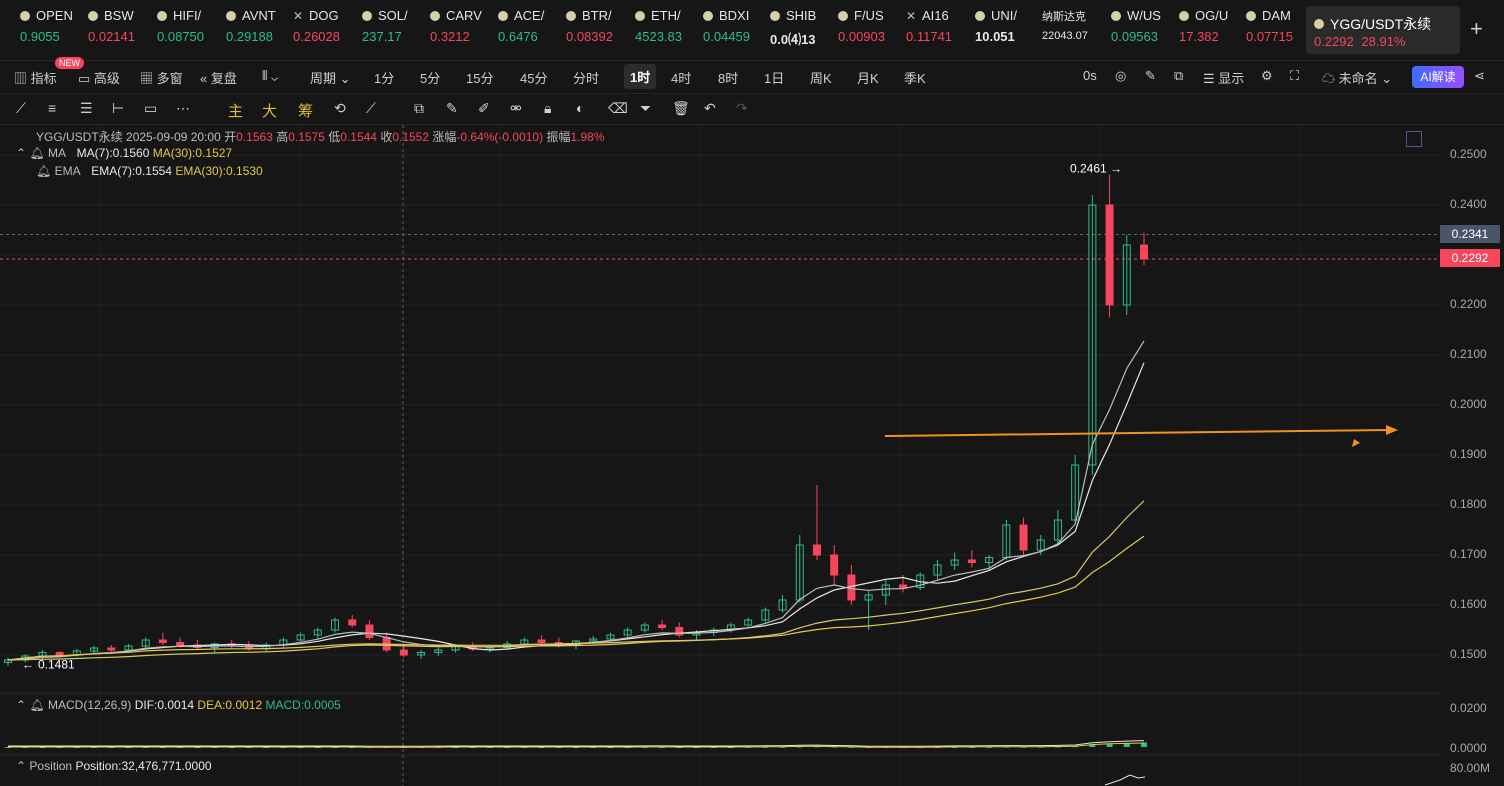 This screenshot has width=1504, height=786. Describe the element at coordinates (1269, 30) in the screenshot. I see `ticker-item: DAM 0.07715` at that location.